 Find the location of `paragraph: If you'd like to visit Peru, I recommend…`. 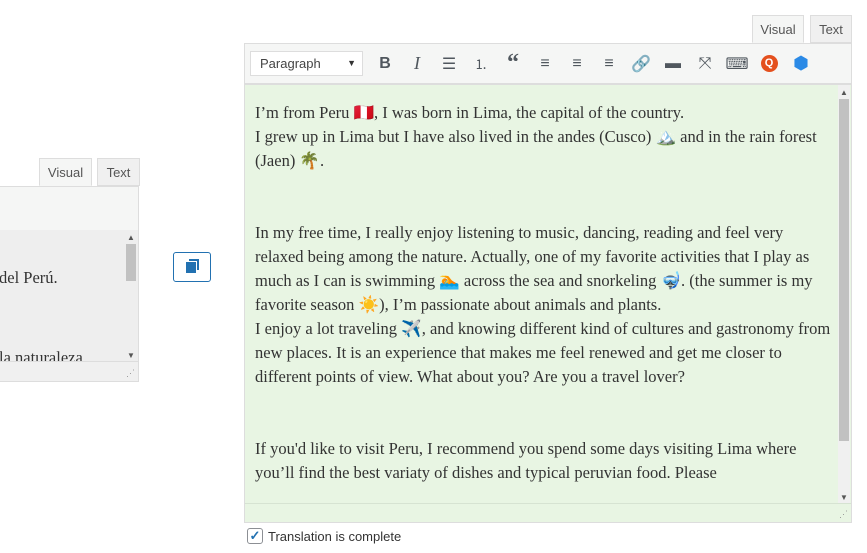

paragraph: If you'd like to visit Peru, I recommend… is located at coordinates (526, 460).